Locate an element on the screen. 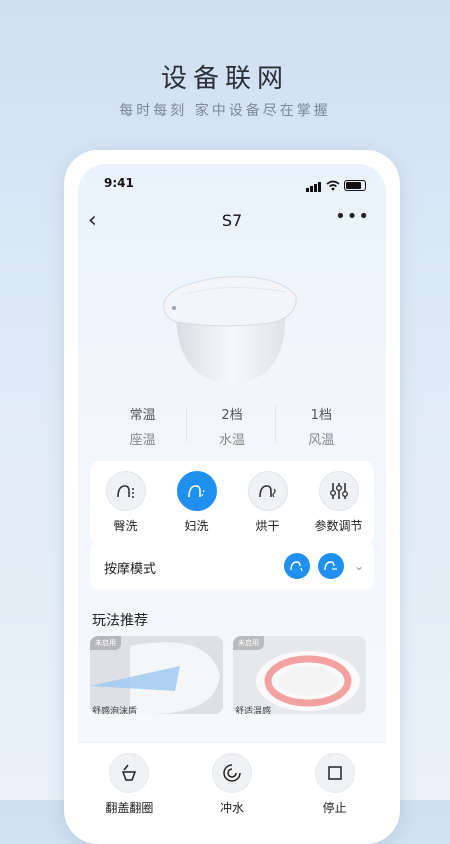 This screenshot has width=450, height=844. feminine-wash-icon is located at coordinates (196, 491).